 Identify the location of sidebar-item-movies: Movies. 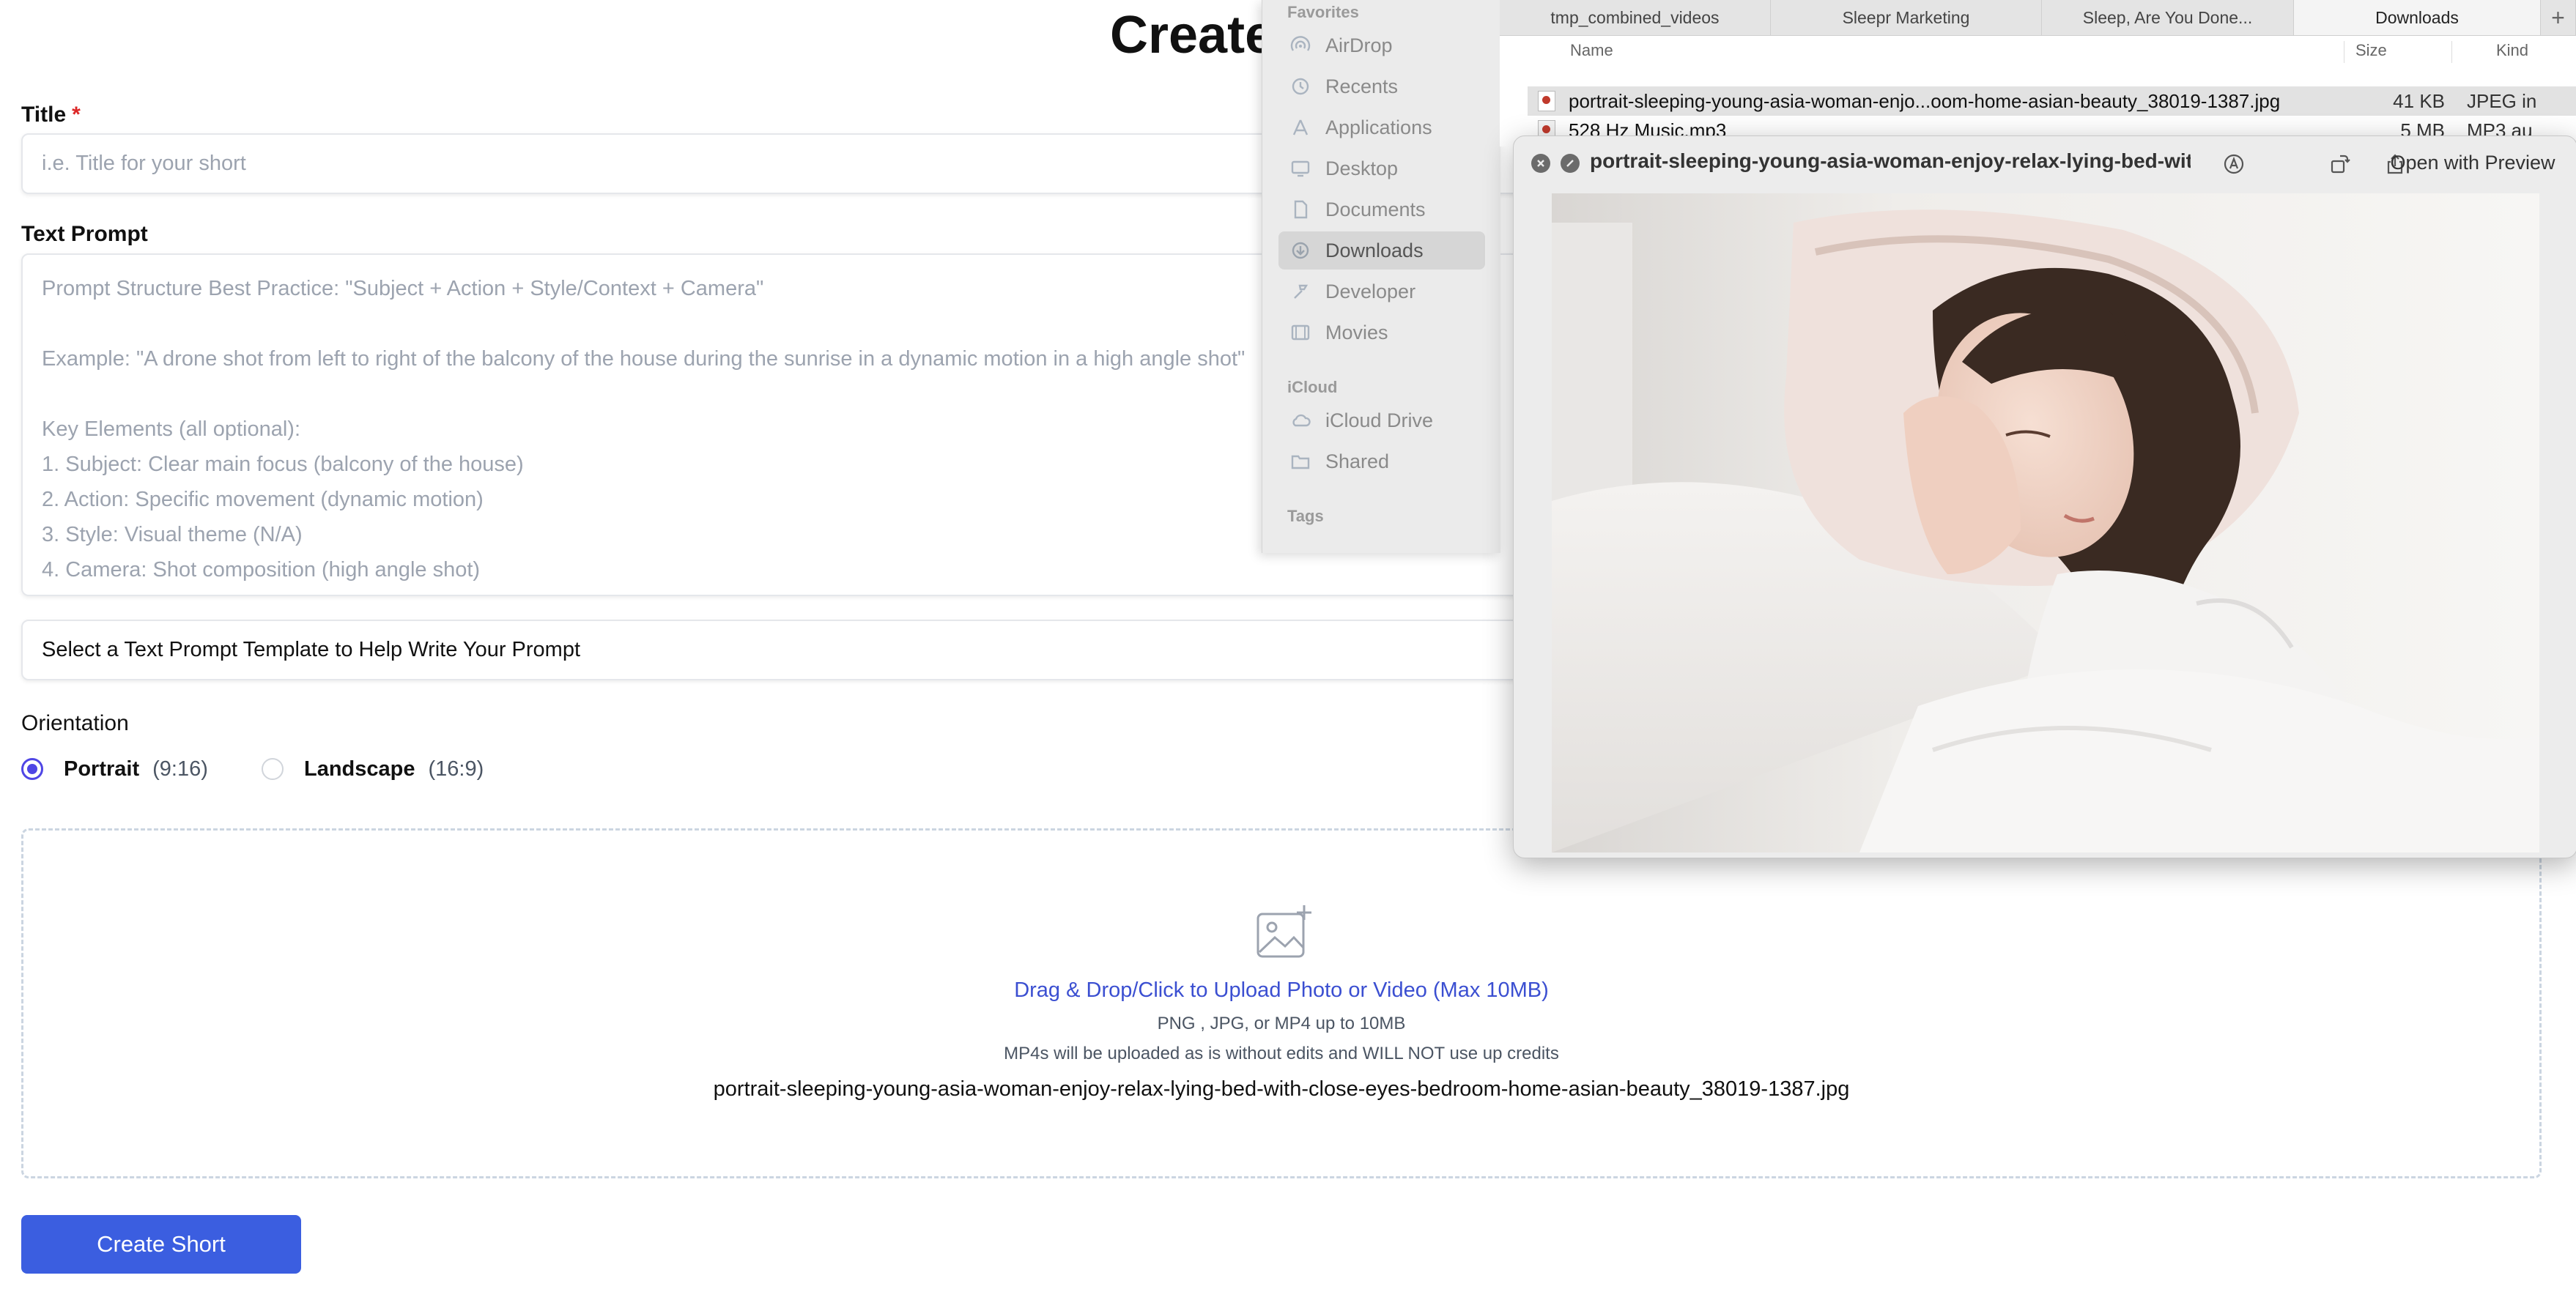
(1381, 333).